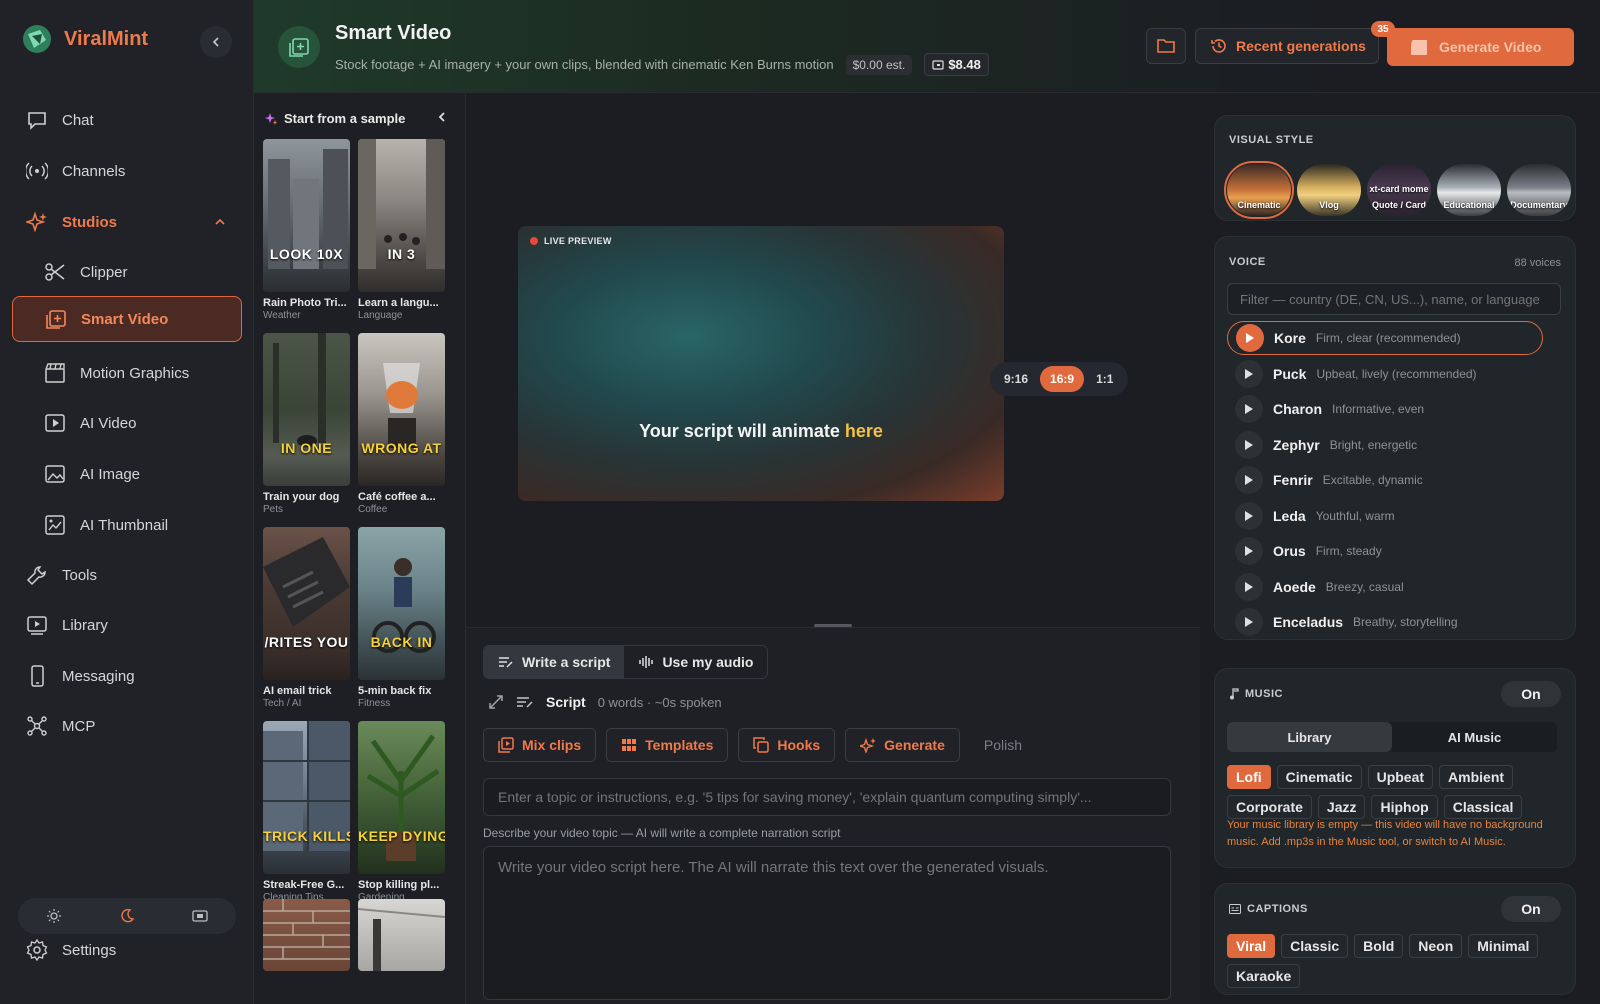  Describe the element at coordinates (306, 424) in the screenshot. I see `sample-card: IN ONE Train your dog Pets` at that location.